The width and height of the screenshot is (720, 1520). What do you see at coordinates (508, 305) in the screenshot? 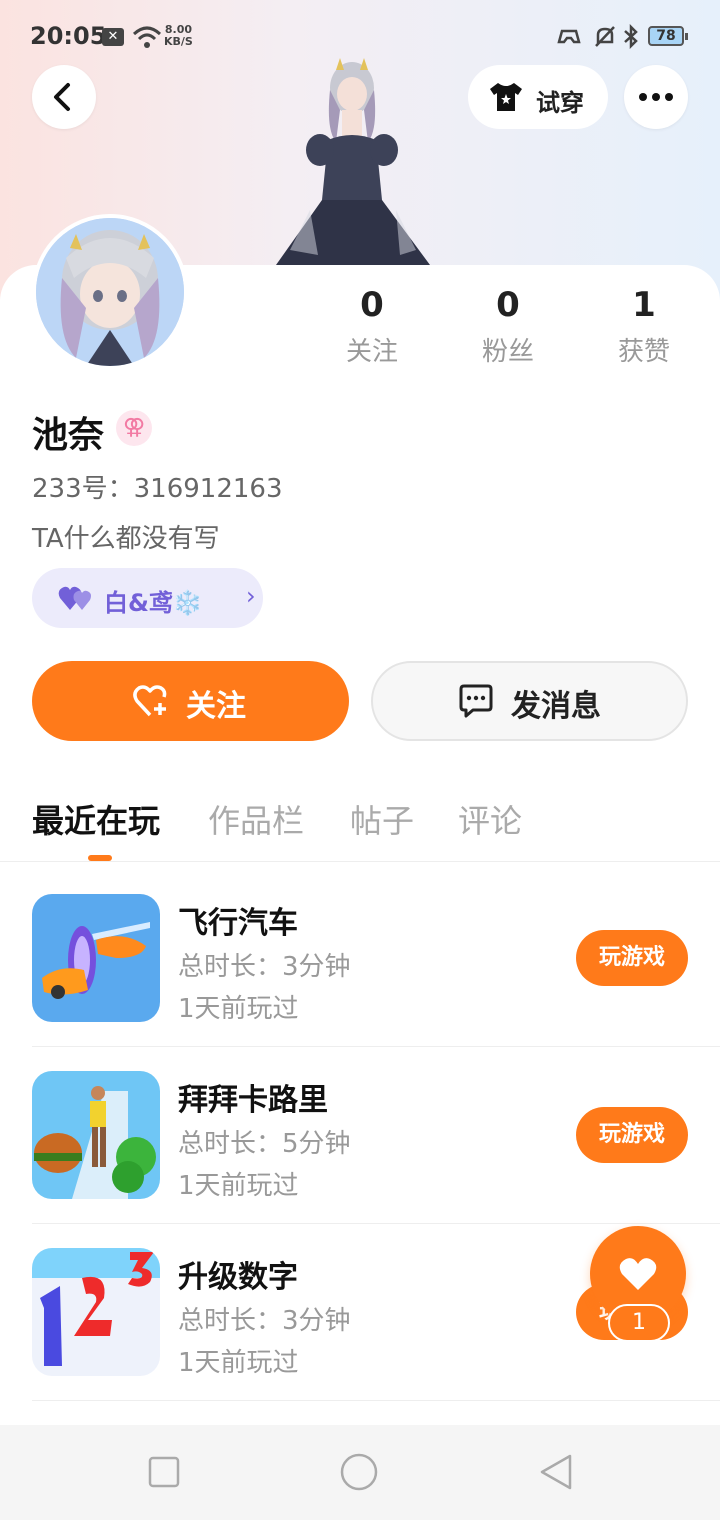
I see `stat-fans-count: 0` at bounding box center [508, 305].